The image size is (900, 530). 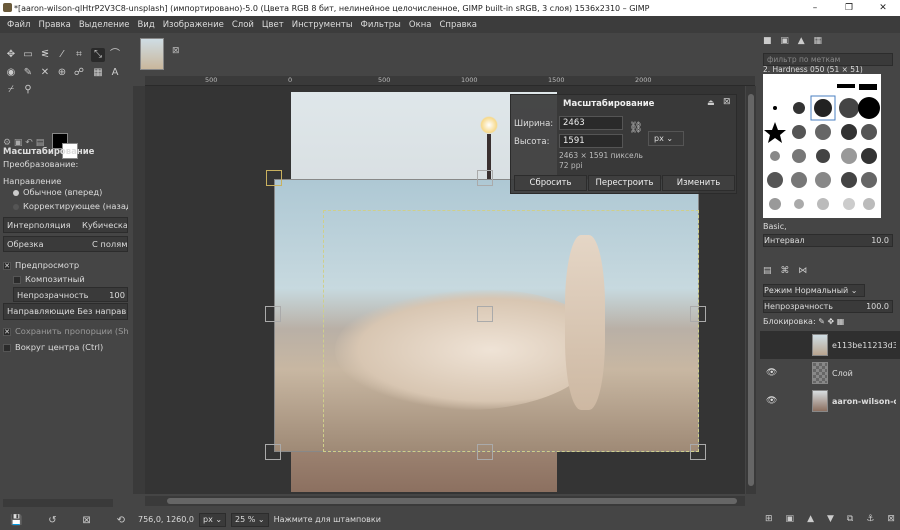 What do you see at coordinates (485, 178) in the screenshot?
I see `side-handle-top` at bounding box center [485, 178].